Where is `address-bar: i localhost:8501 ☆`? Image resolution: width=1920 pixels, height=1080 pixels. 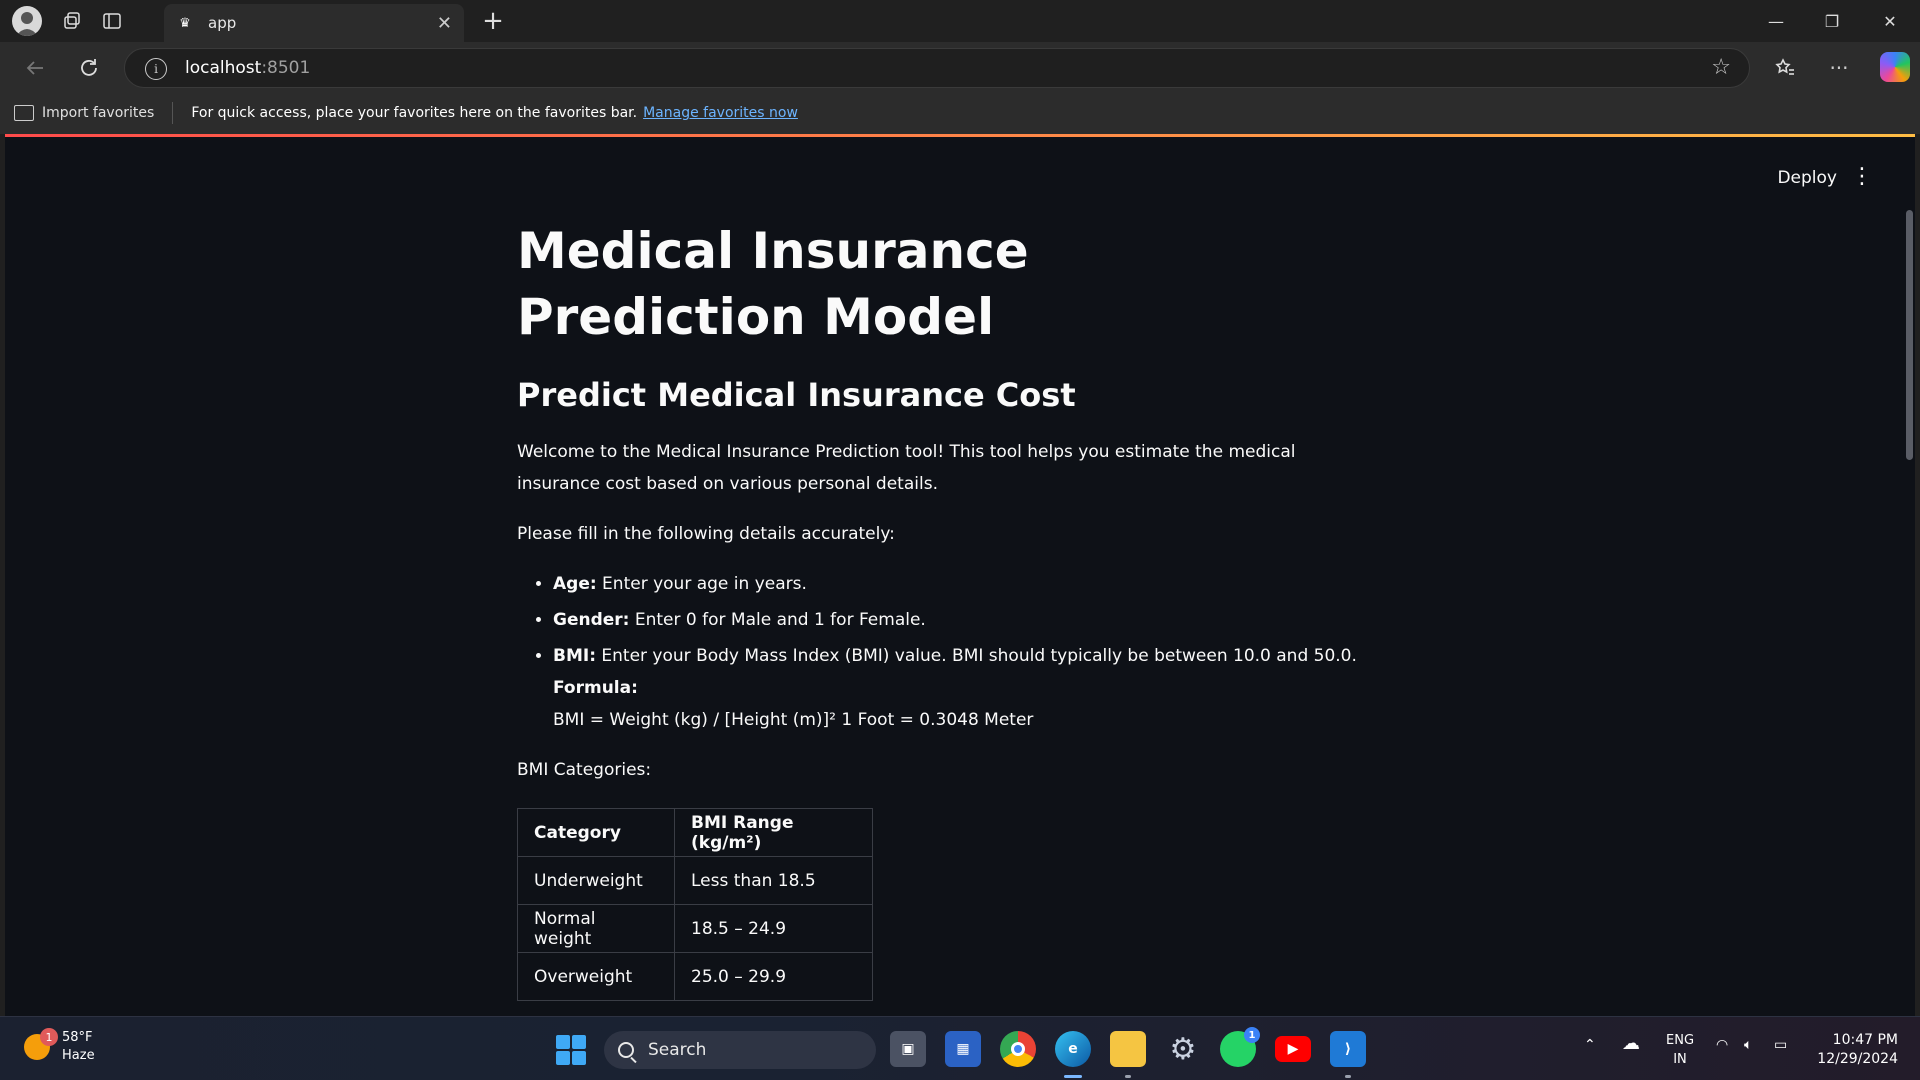
address-bar: i localhost:8501 ☆ is located at coordinates (937, 68).